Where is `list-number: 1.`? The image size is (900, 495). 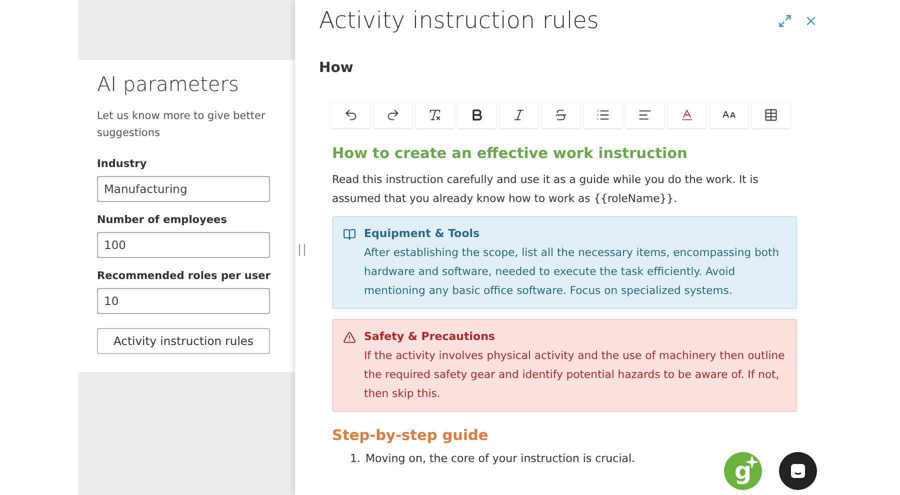 list-number: 1. is located at coordinates (355, 458).